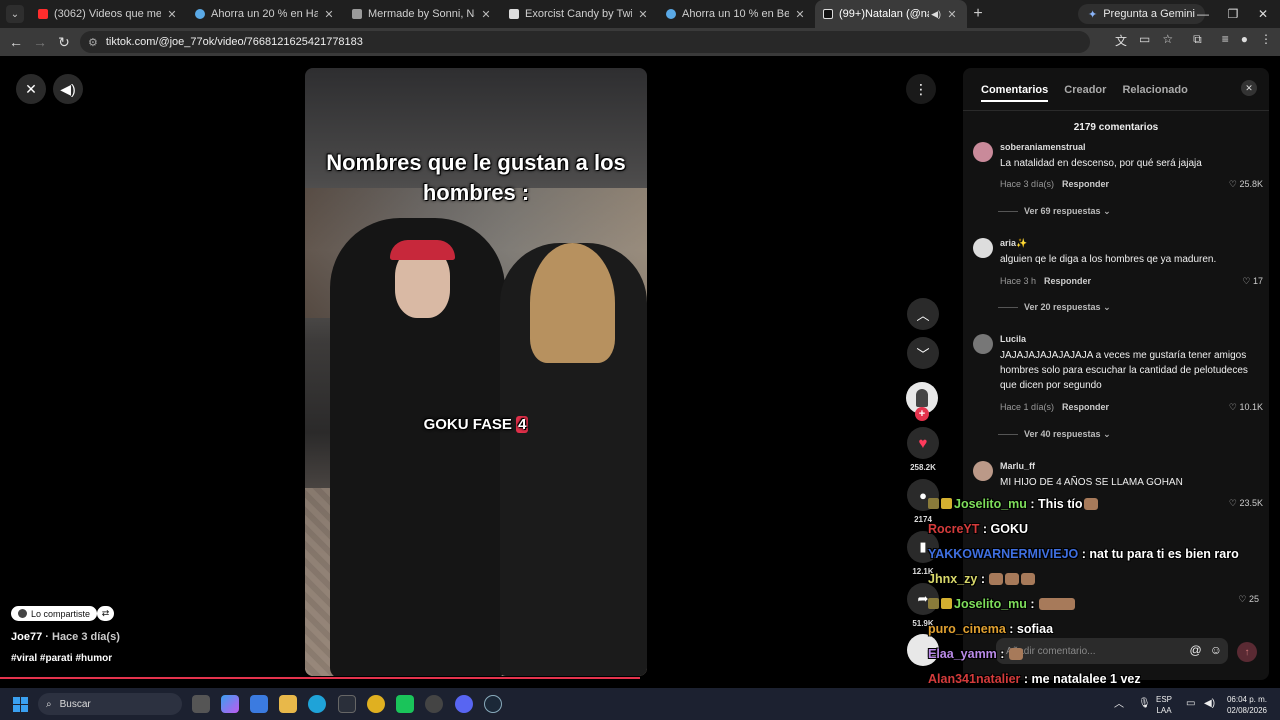 The height and width of the screenshot is (720, 1280). I want to click on tab-creator: Creador, so click(1085, 93).